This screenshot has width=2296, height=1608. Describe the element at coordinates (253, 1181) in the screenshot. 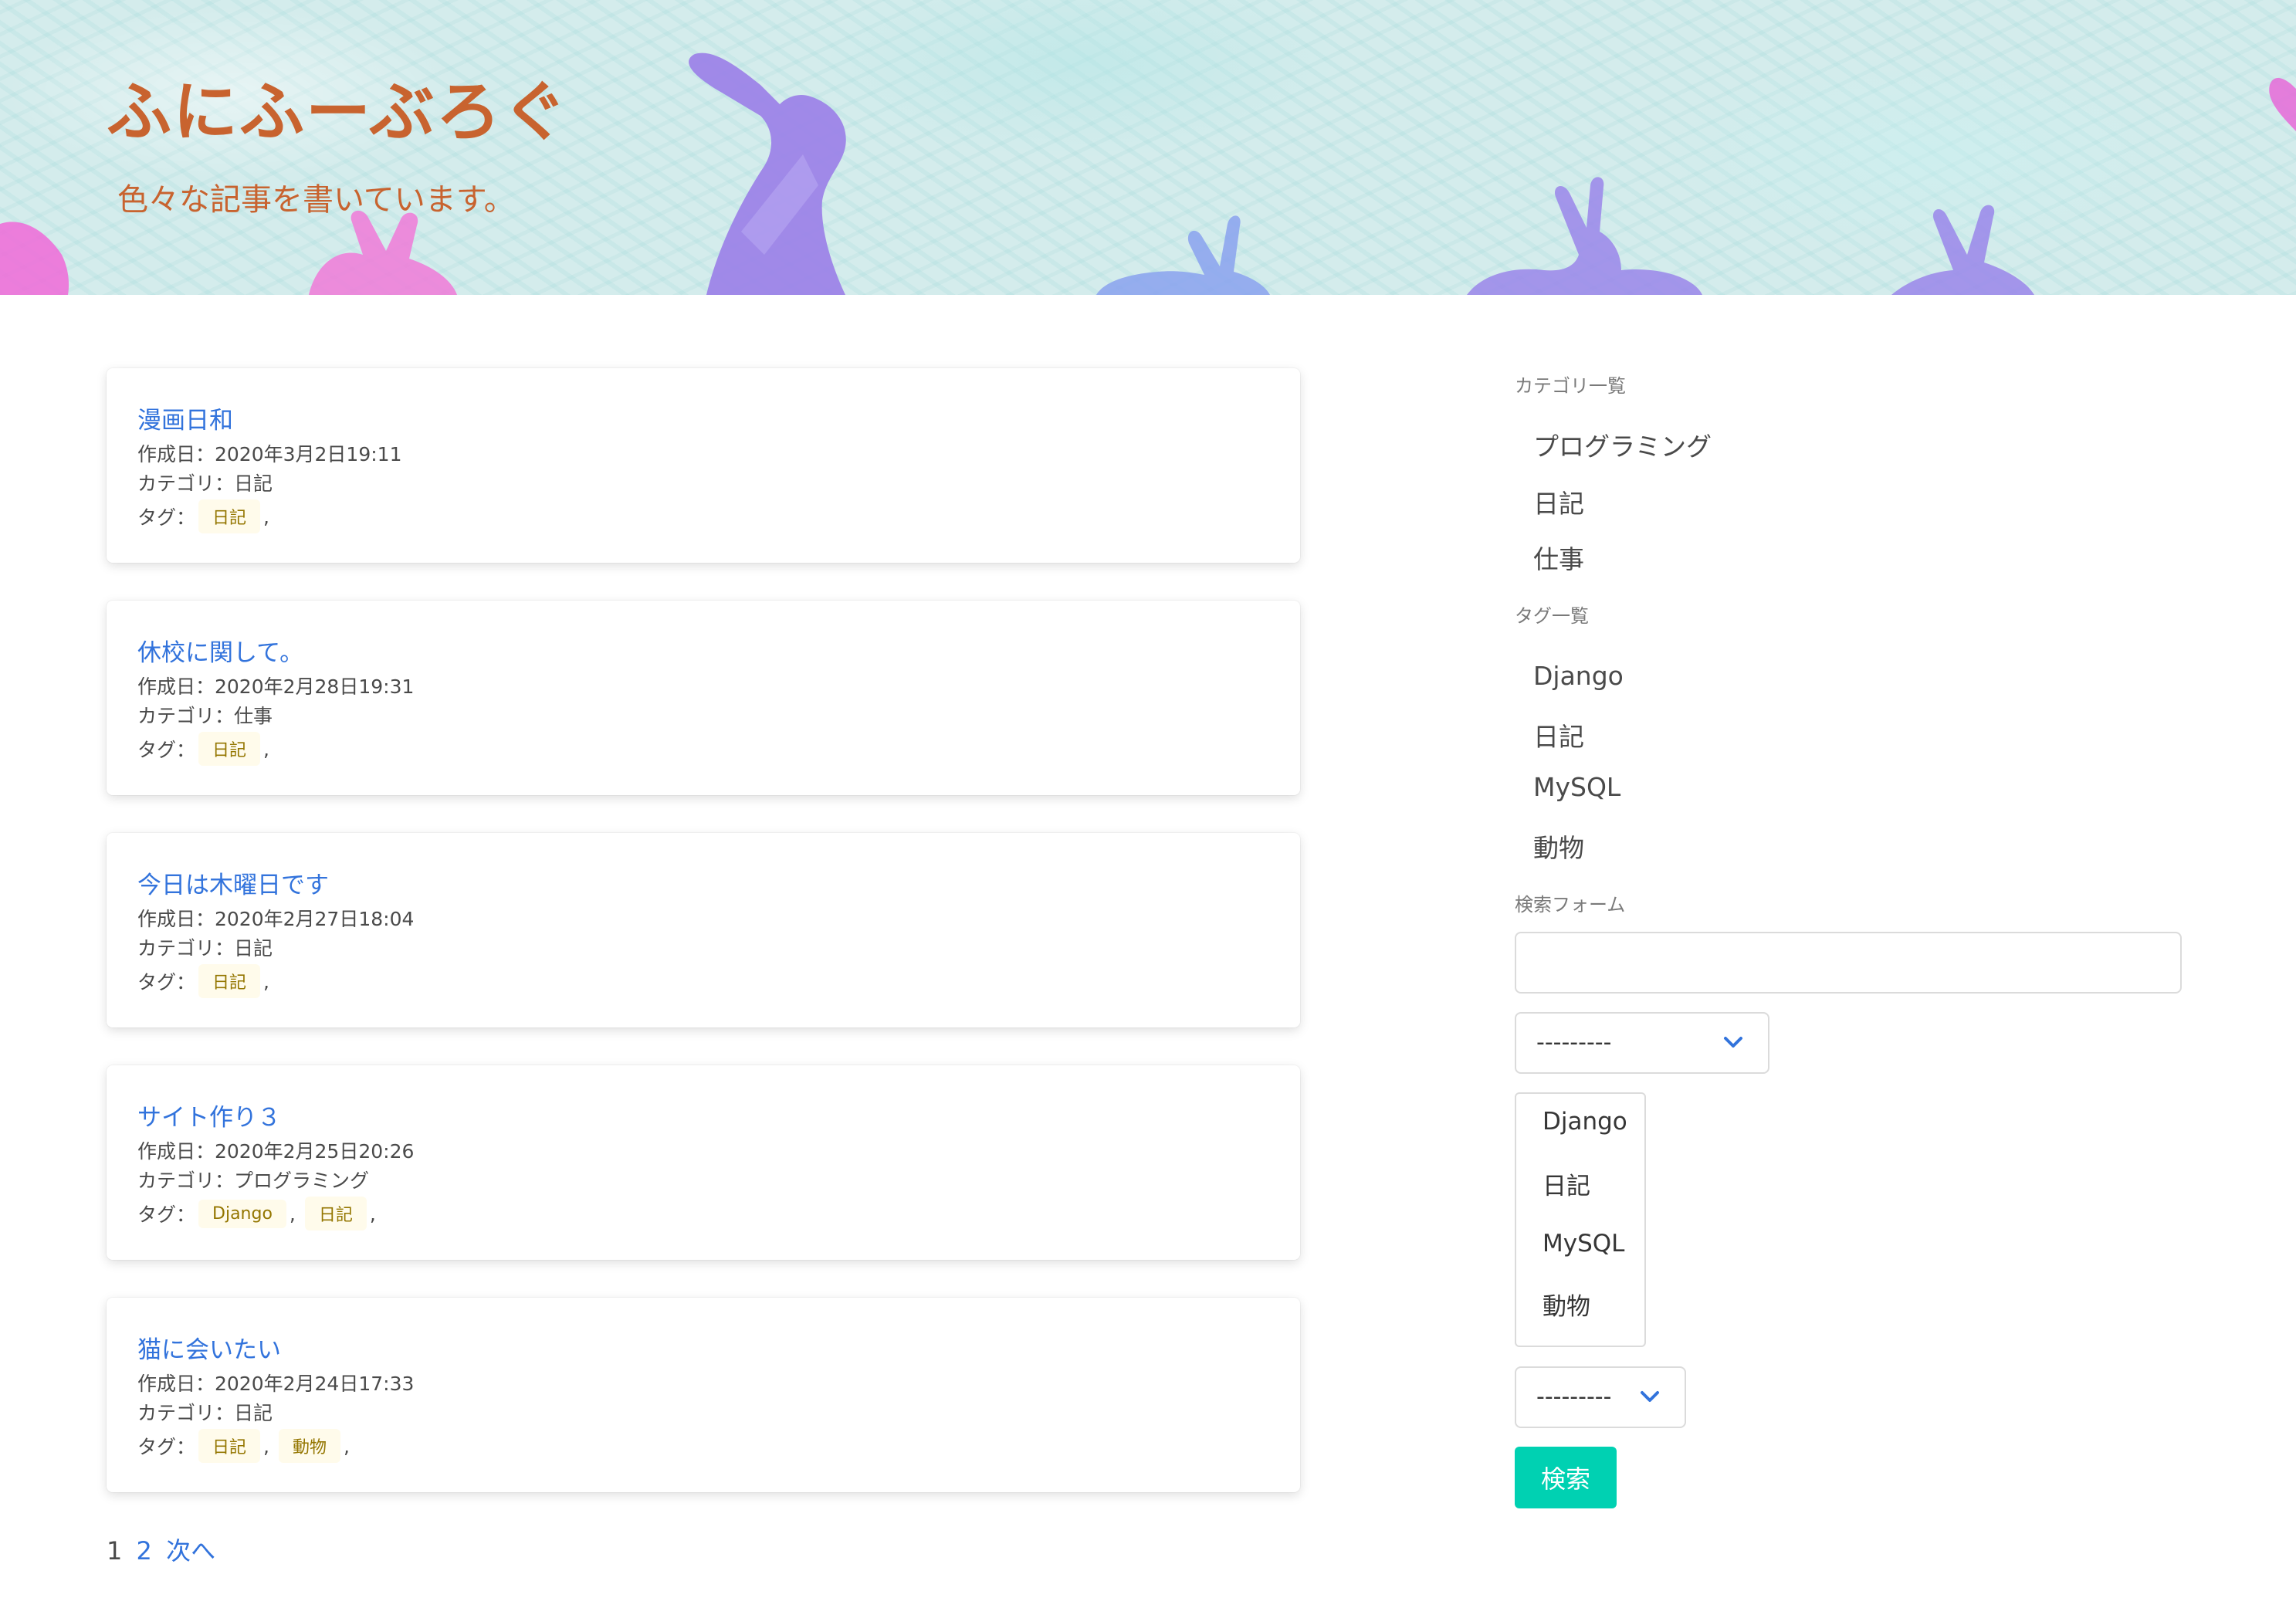

I see `post-category: カテゴリ：プログラミング` at that location.